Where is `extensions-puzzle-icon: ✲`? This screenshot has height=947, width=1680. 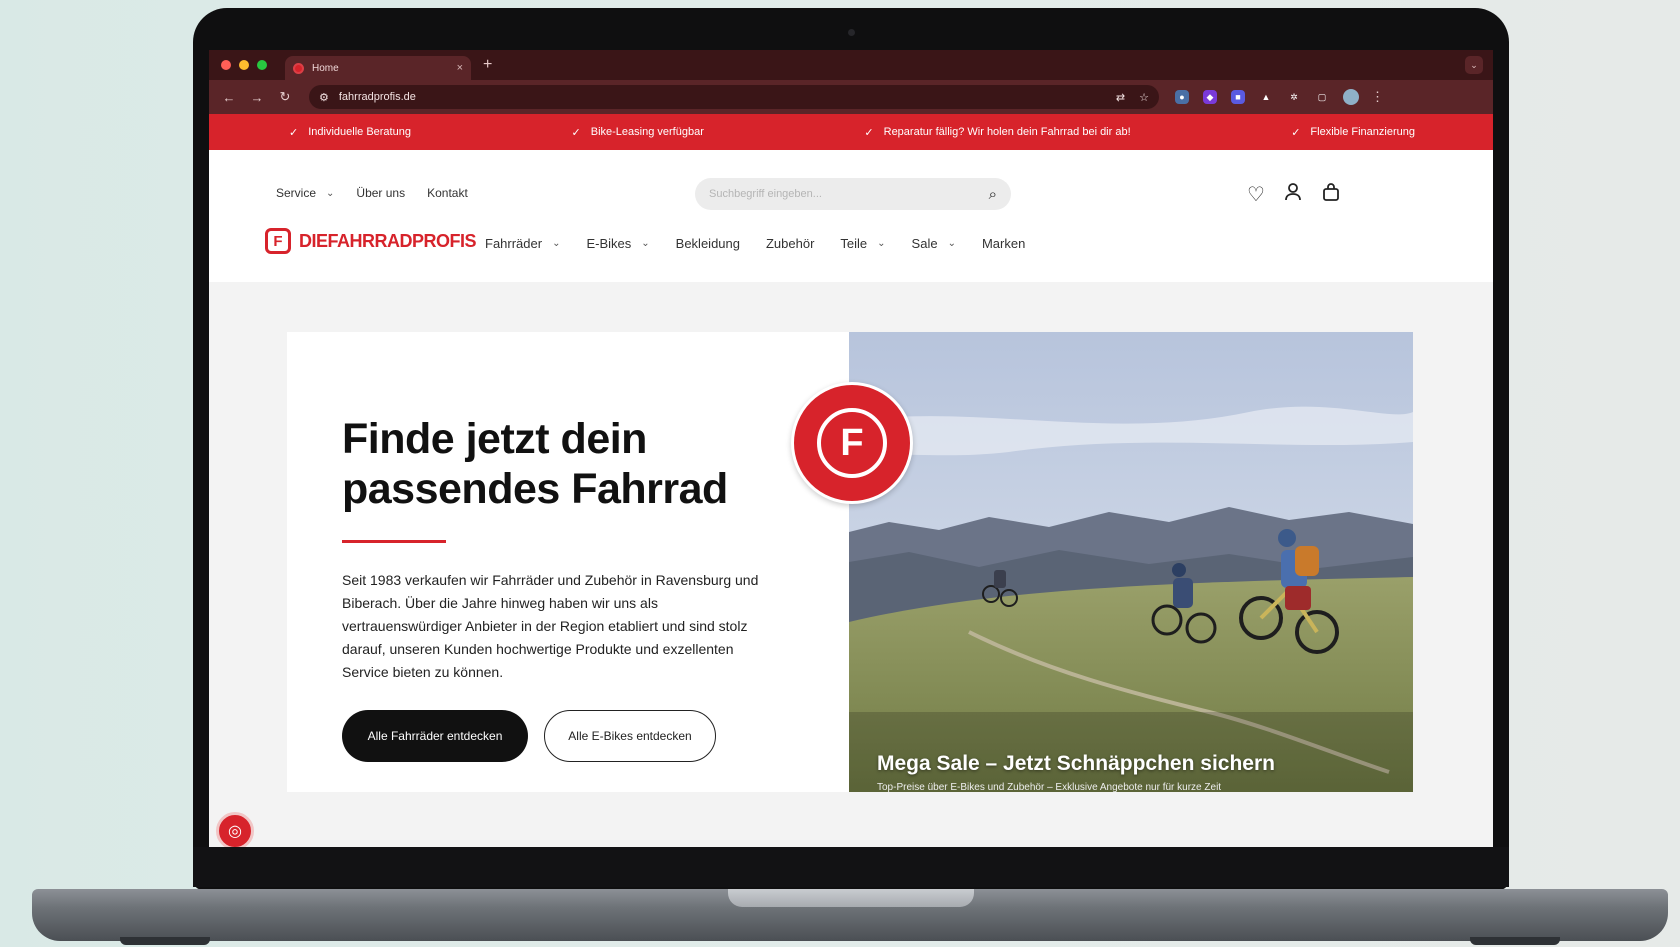 extensions-puzzle-icon: ✲ is located at coordinates (1294, 97).